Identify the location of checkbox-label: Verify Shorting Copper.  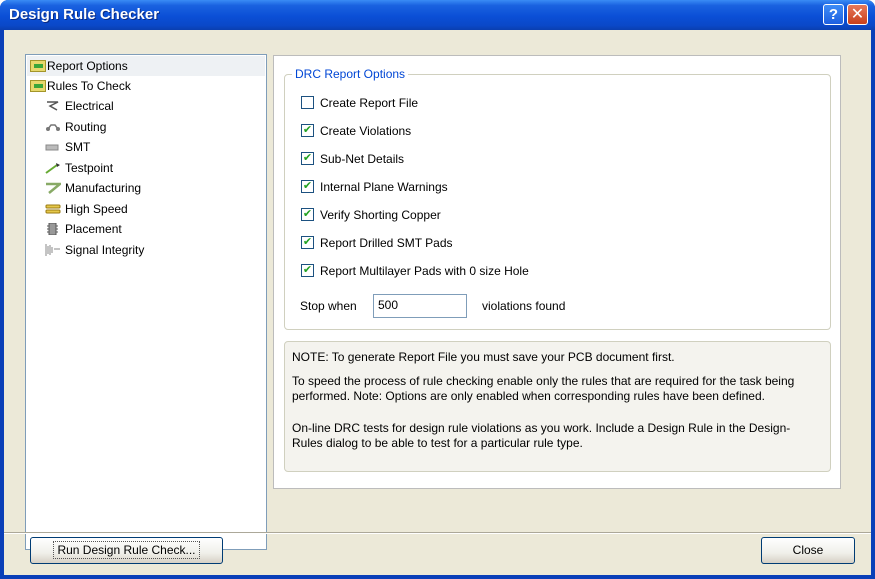
(380, 215).